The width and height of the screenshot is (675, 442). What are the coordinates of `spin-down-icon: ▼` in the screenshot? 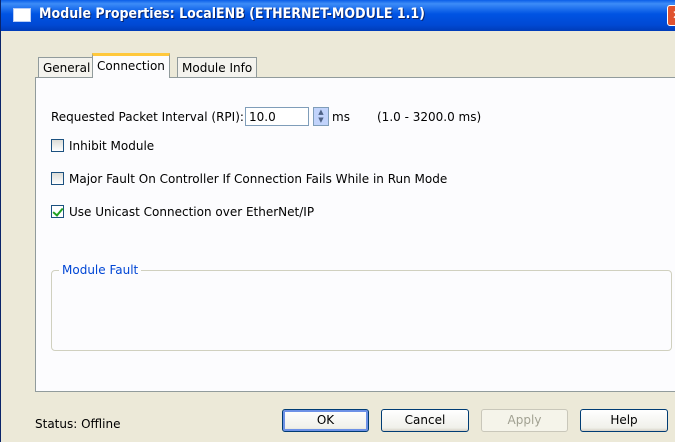 It's located at (321, 120).